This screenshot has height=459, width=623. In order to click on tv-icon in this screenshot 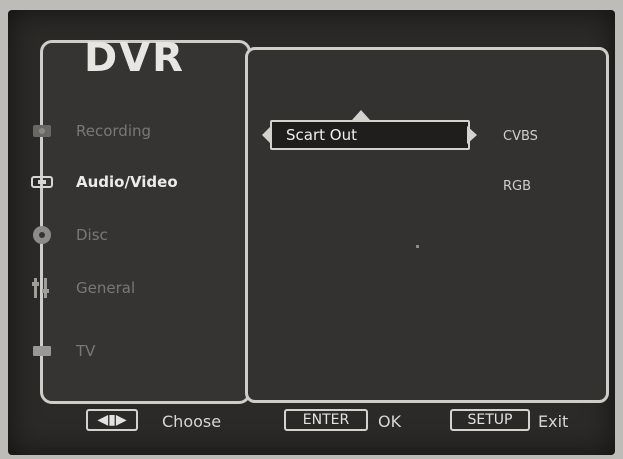, I will do `click(42, 351)`.